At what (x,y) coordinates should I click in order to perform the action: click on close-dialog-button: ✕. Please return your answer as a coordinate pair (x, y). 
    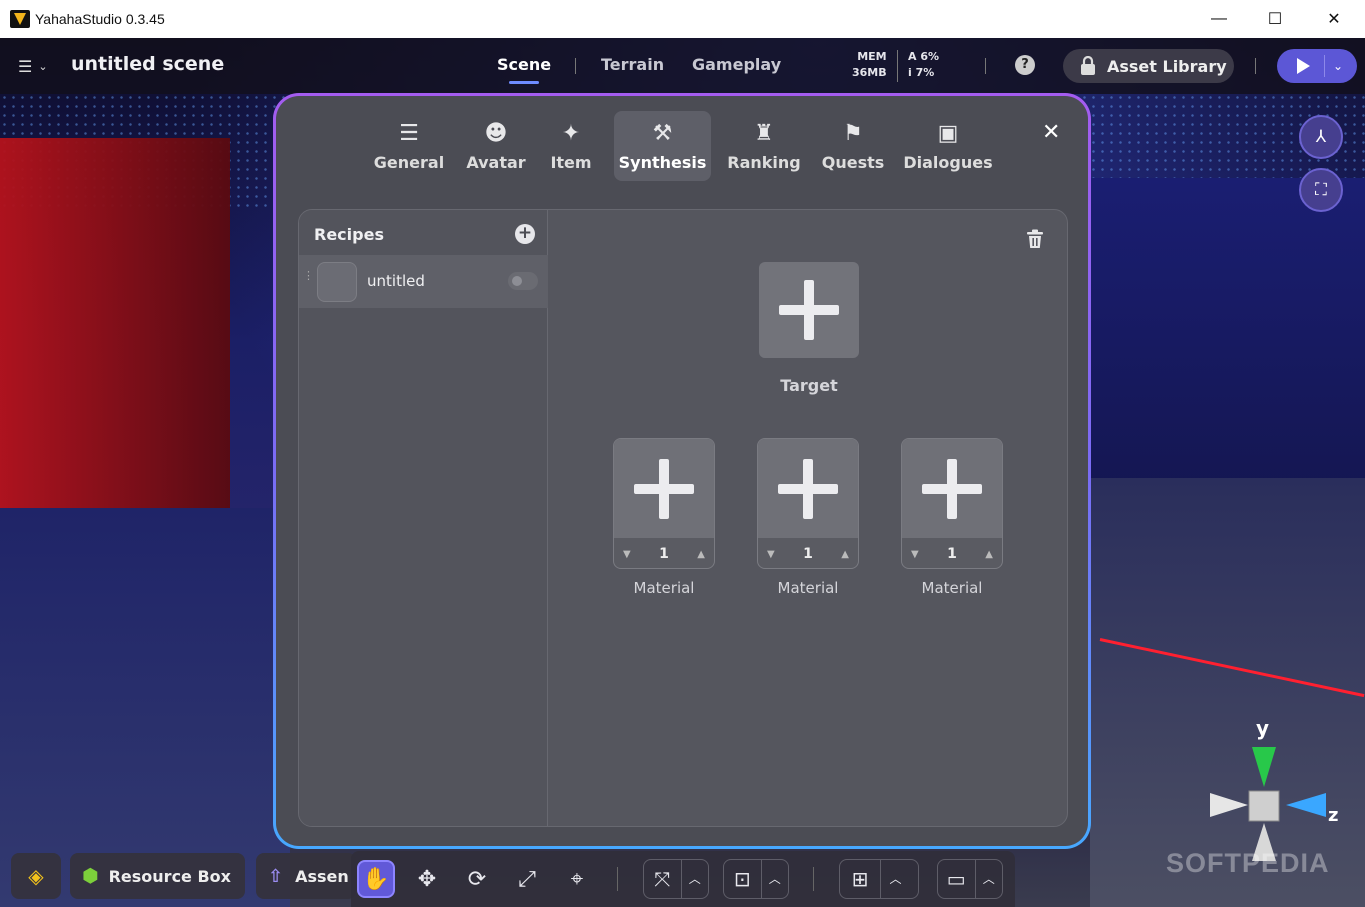
    Looking at the image, I should click on (1051, 132).